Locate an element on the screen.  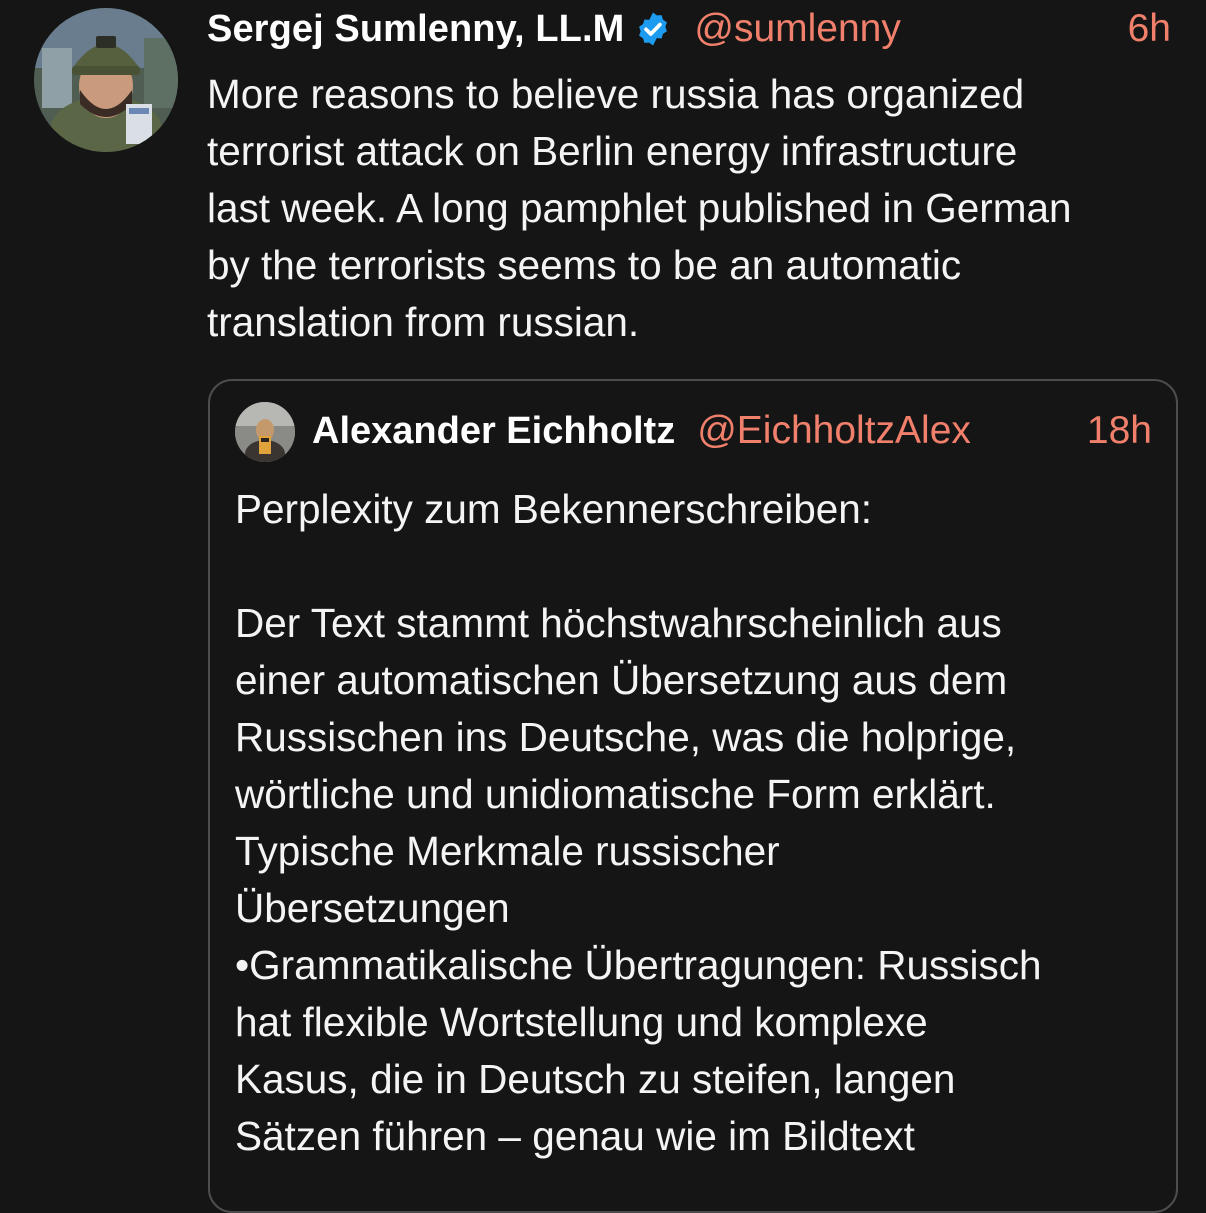
post-header: Sergej Sumlenny, LL.M @sumlenny 6h is located at coordinates (691, 29).